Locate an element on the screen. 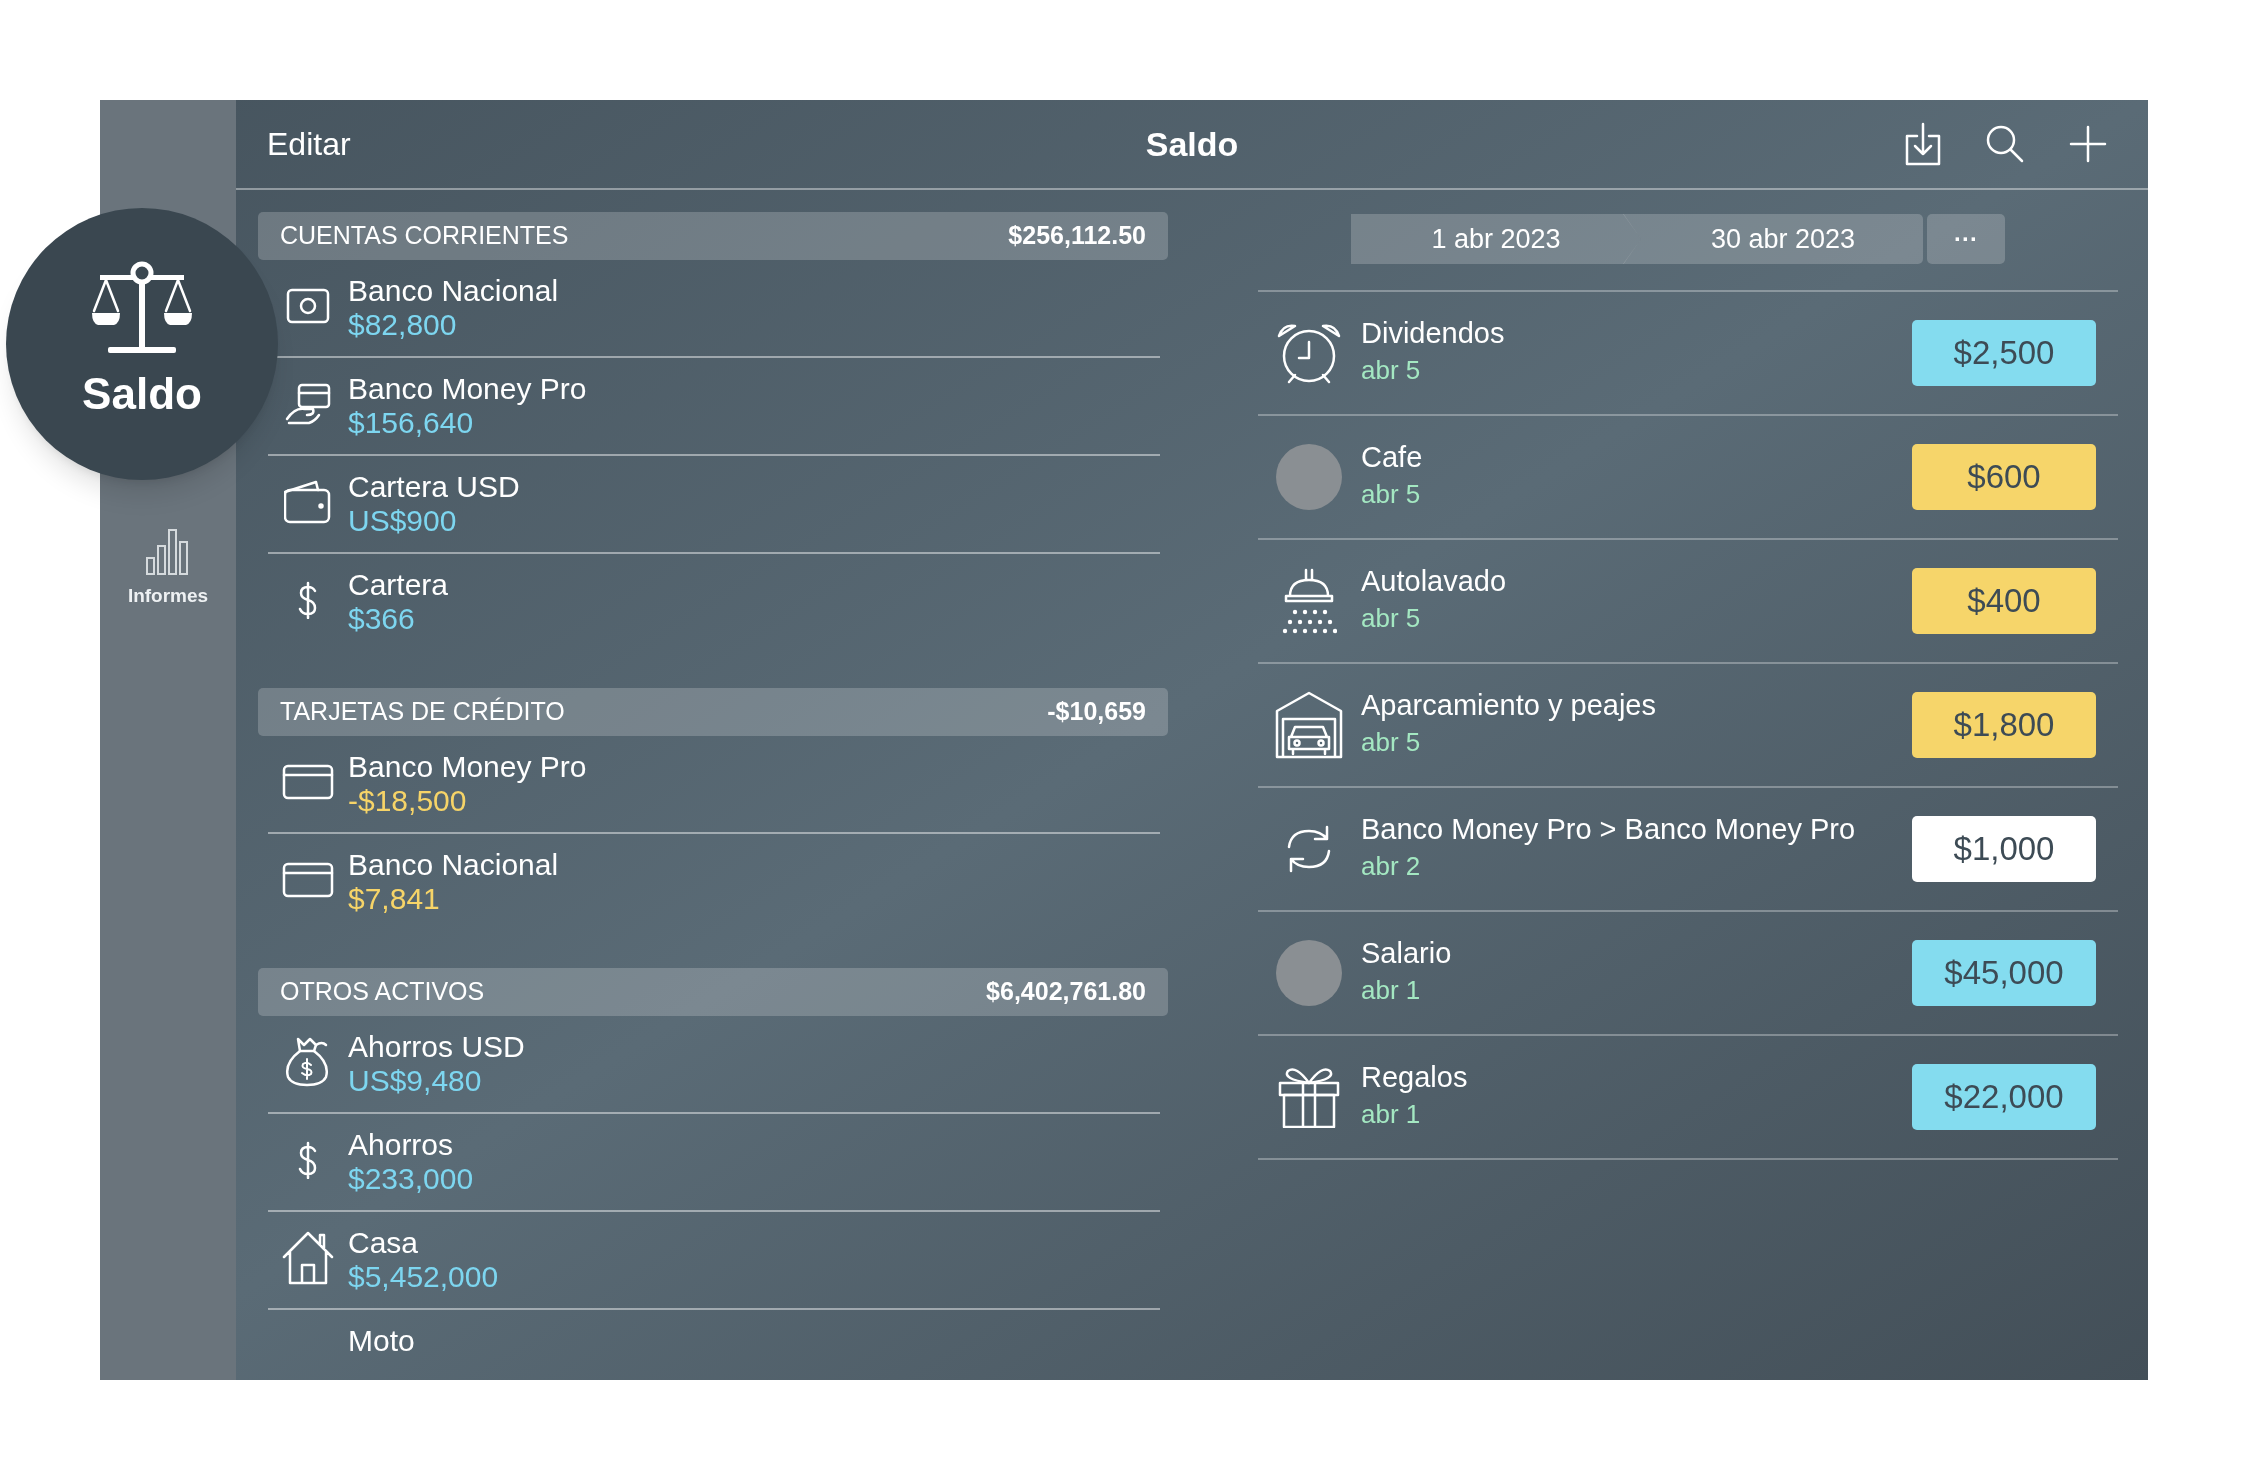 Image resolution: width=2248 pixels, height=1480 pixels. shower-icon is located at coordinates (1309, 601).